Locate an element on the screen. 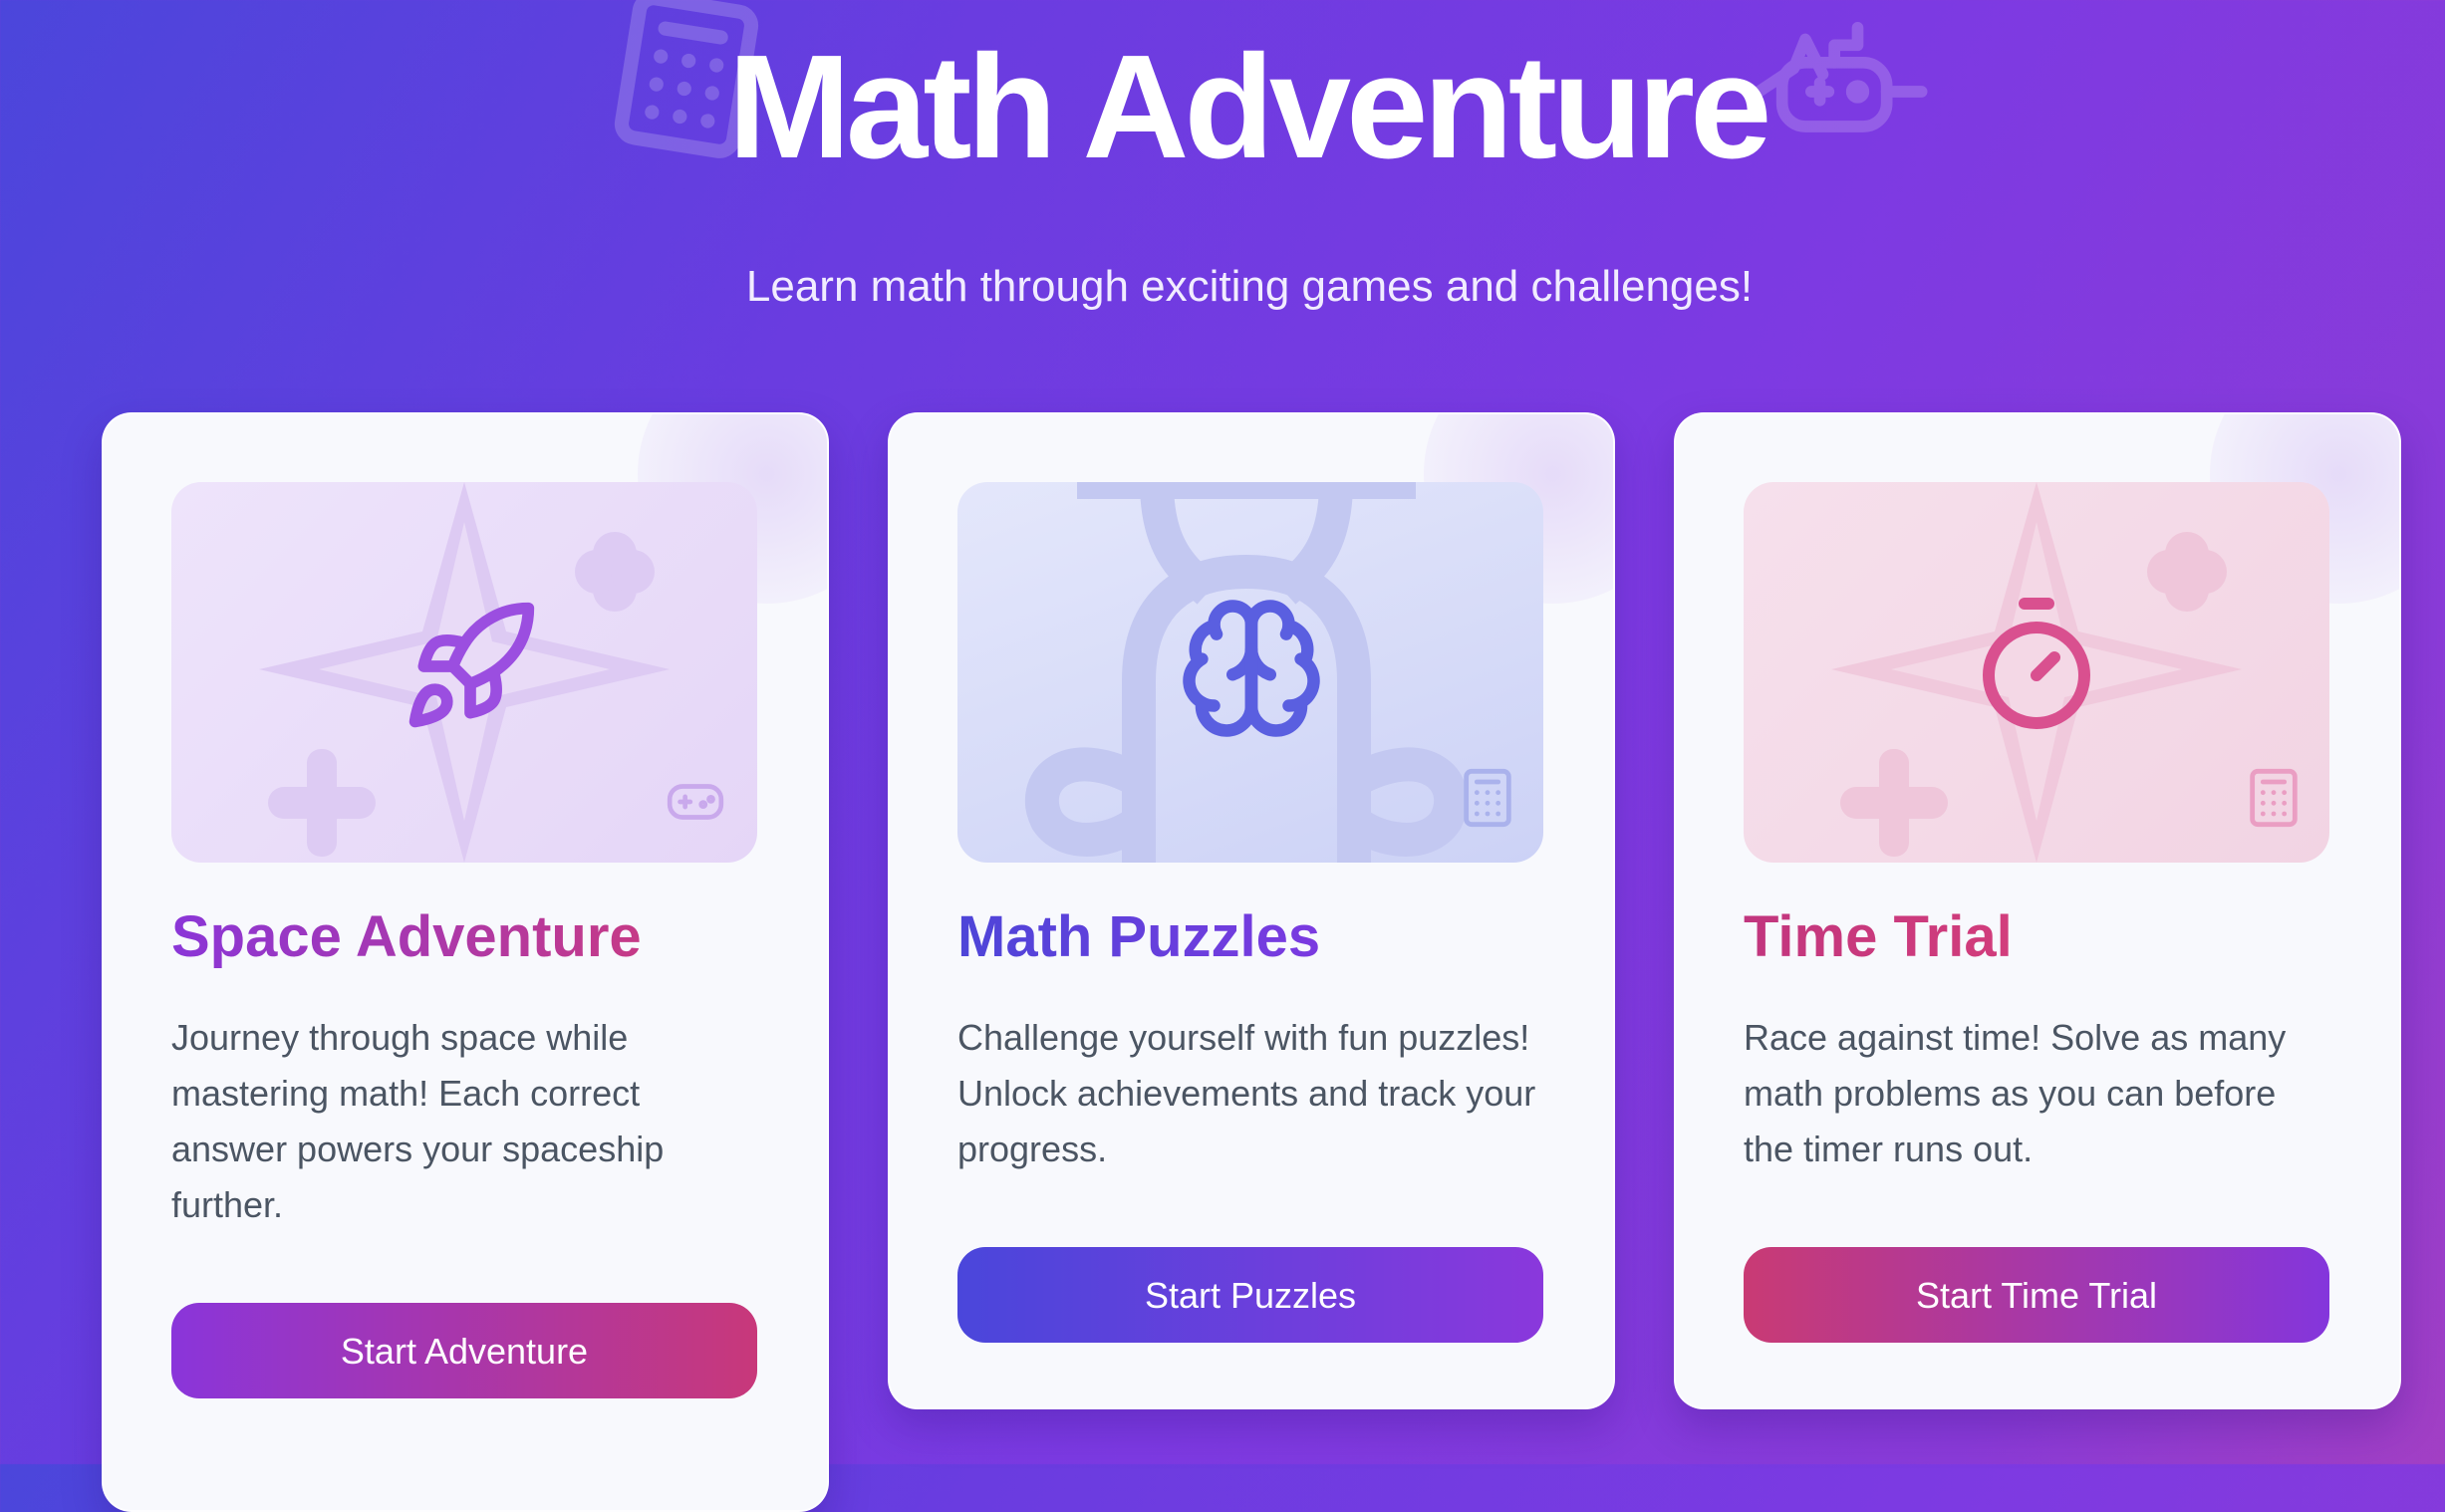 This screenshot has width=2445, height=1512. start-time-trial-button: Start Time Trial is located at coordinates (2036, 1295).